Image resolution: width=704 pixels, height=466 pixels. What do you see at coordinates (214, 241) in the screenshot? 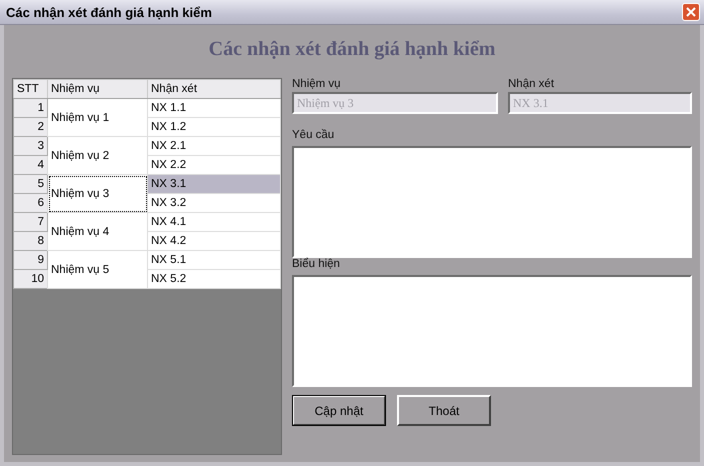
I see `table-cell: NX 4.2` at bounding box center [214, 241].